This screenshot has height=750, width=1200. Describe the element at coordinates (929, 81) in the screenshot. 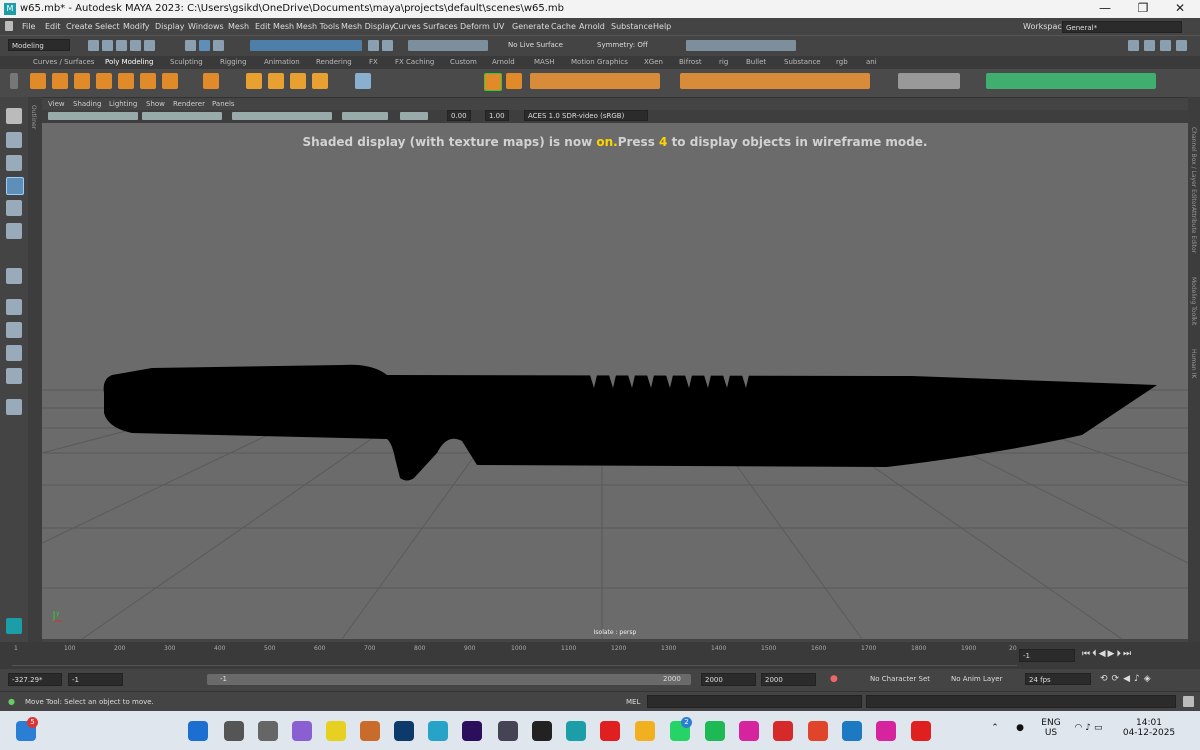

I see `sculpt-tools-icons` at that location.